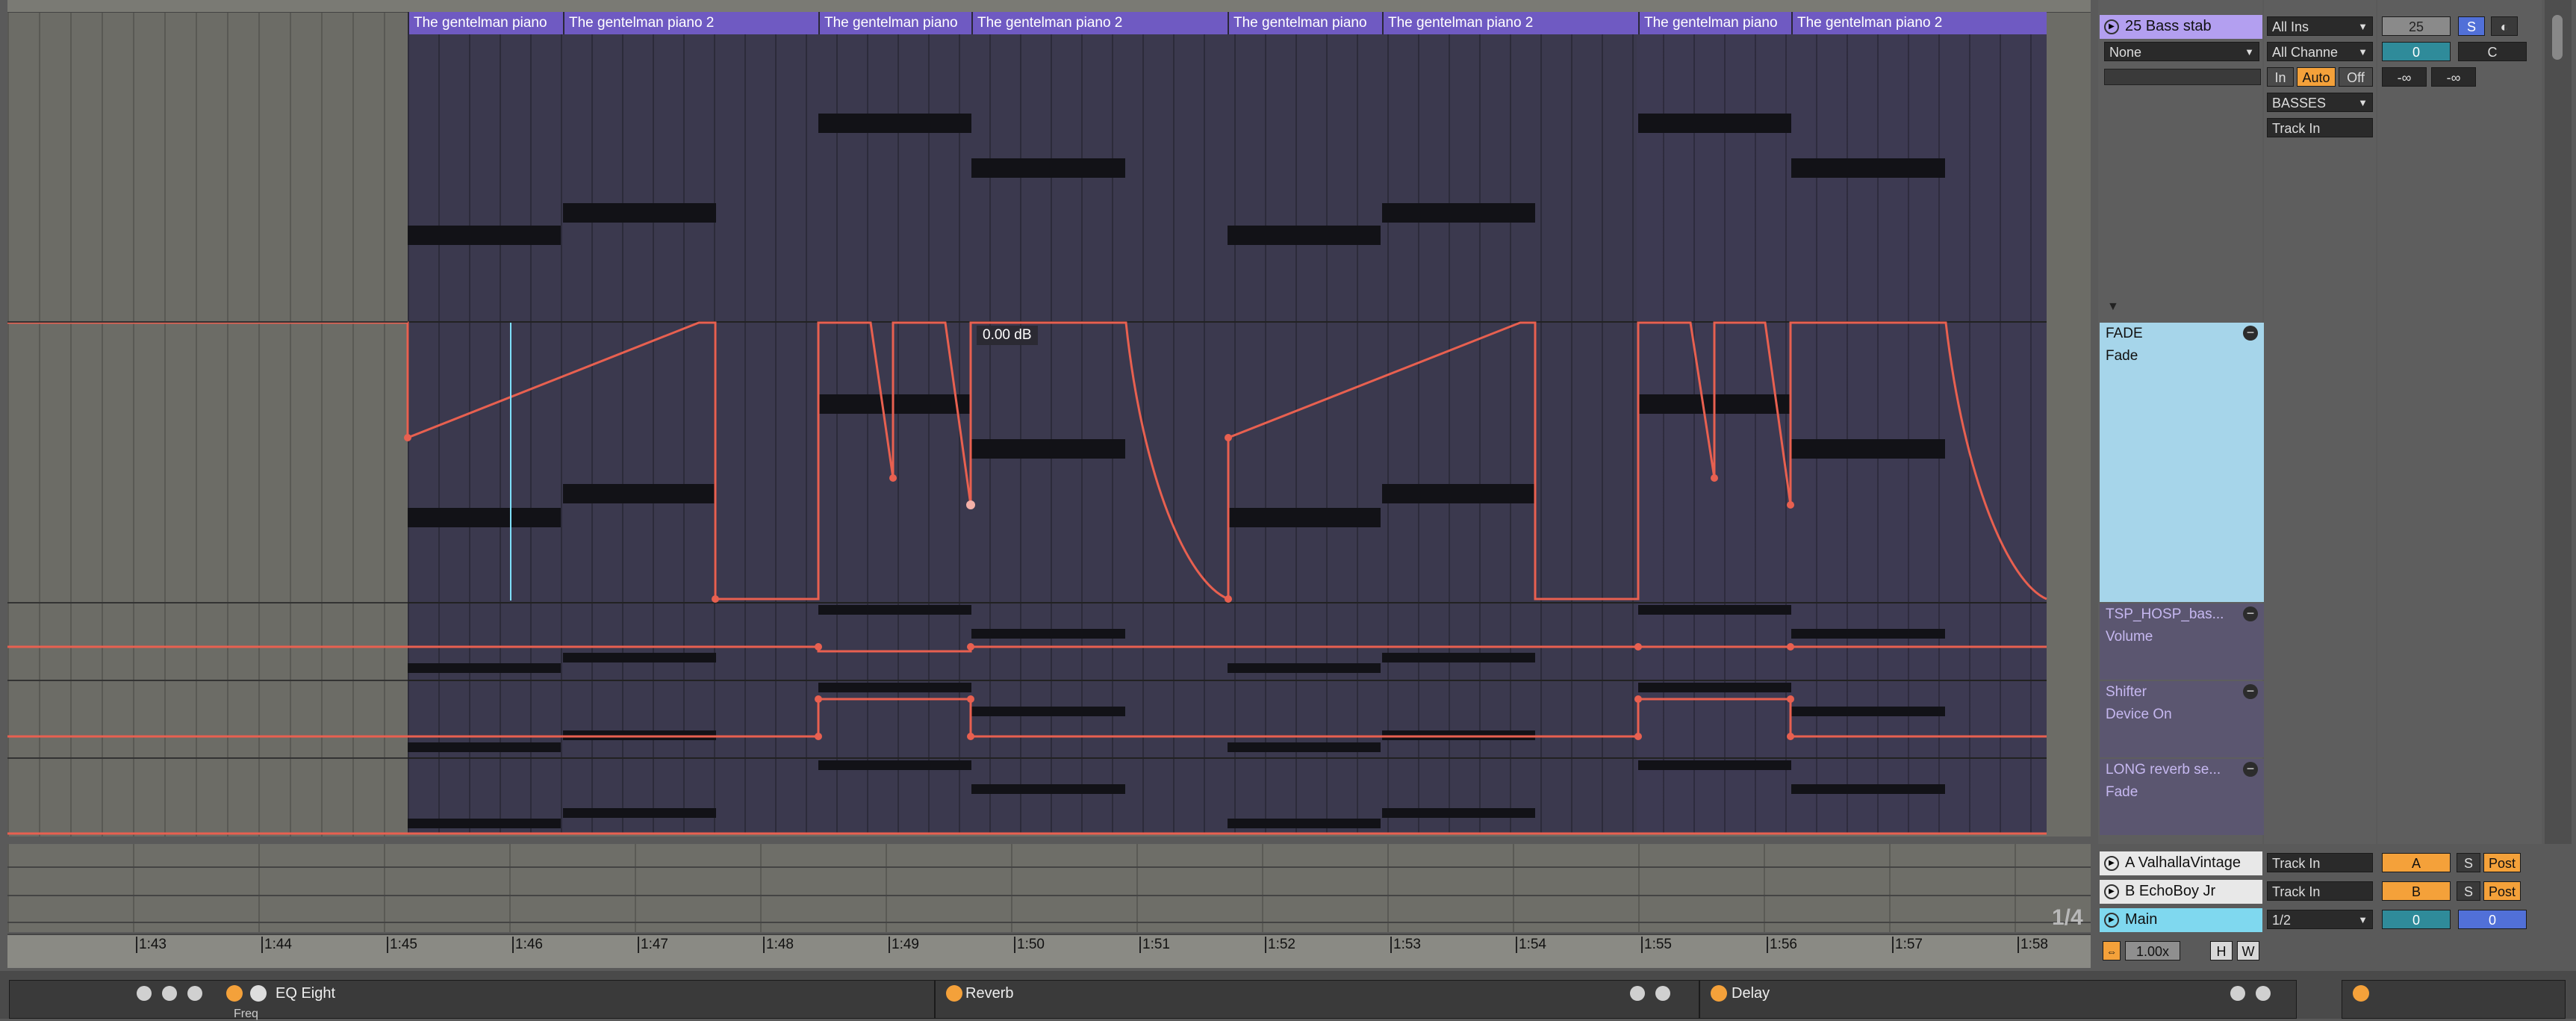  What do you see at coordinates (2416, 51) in the screenshot?
I see `volume-field: 0` at bounding box center [2416, 51].